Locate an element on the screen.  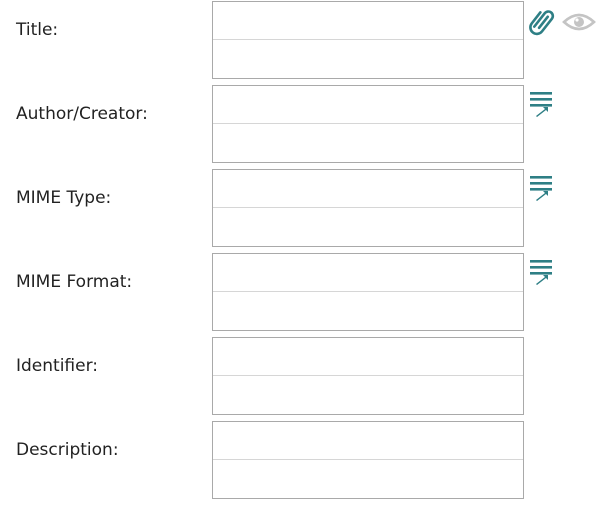
field-label-mime-format: MIME Format: is located at coordinates (74, 282).